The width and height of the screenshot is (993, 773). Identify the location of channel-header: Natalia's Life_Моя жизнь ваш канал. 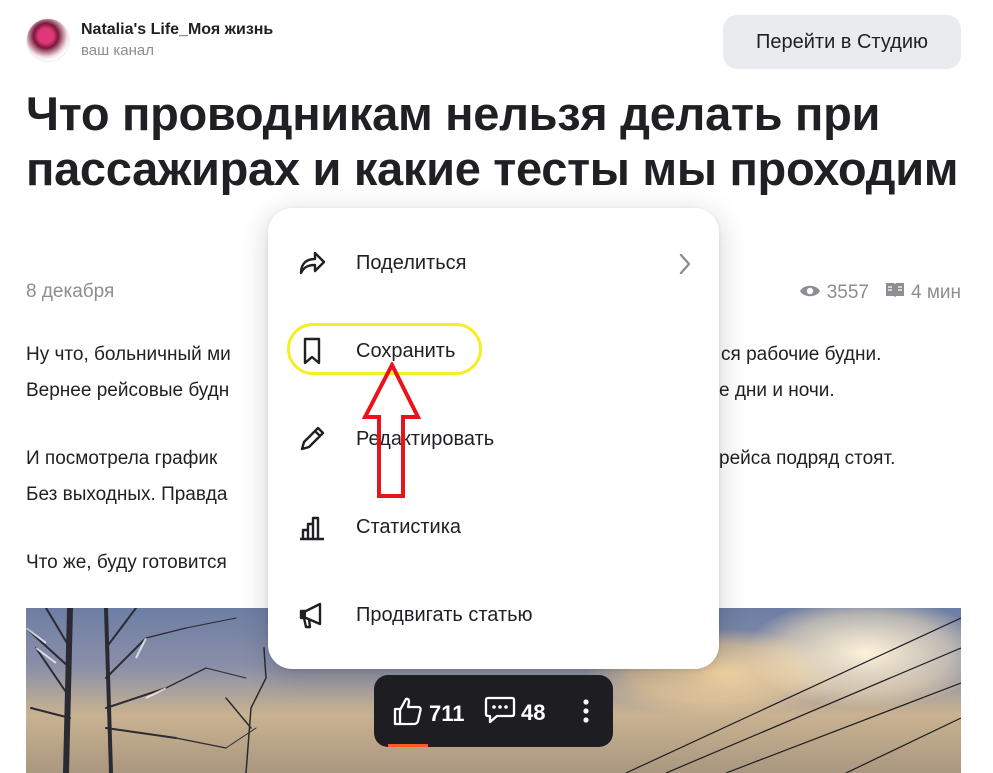
(149, 40).